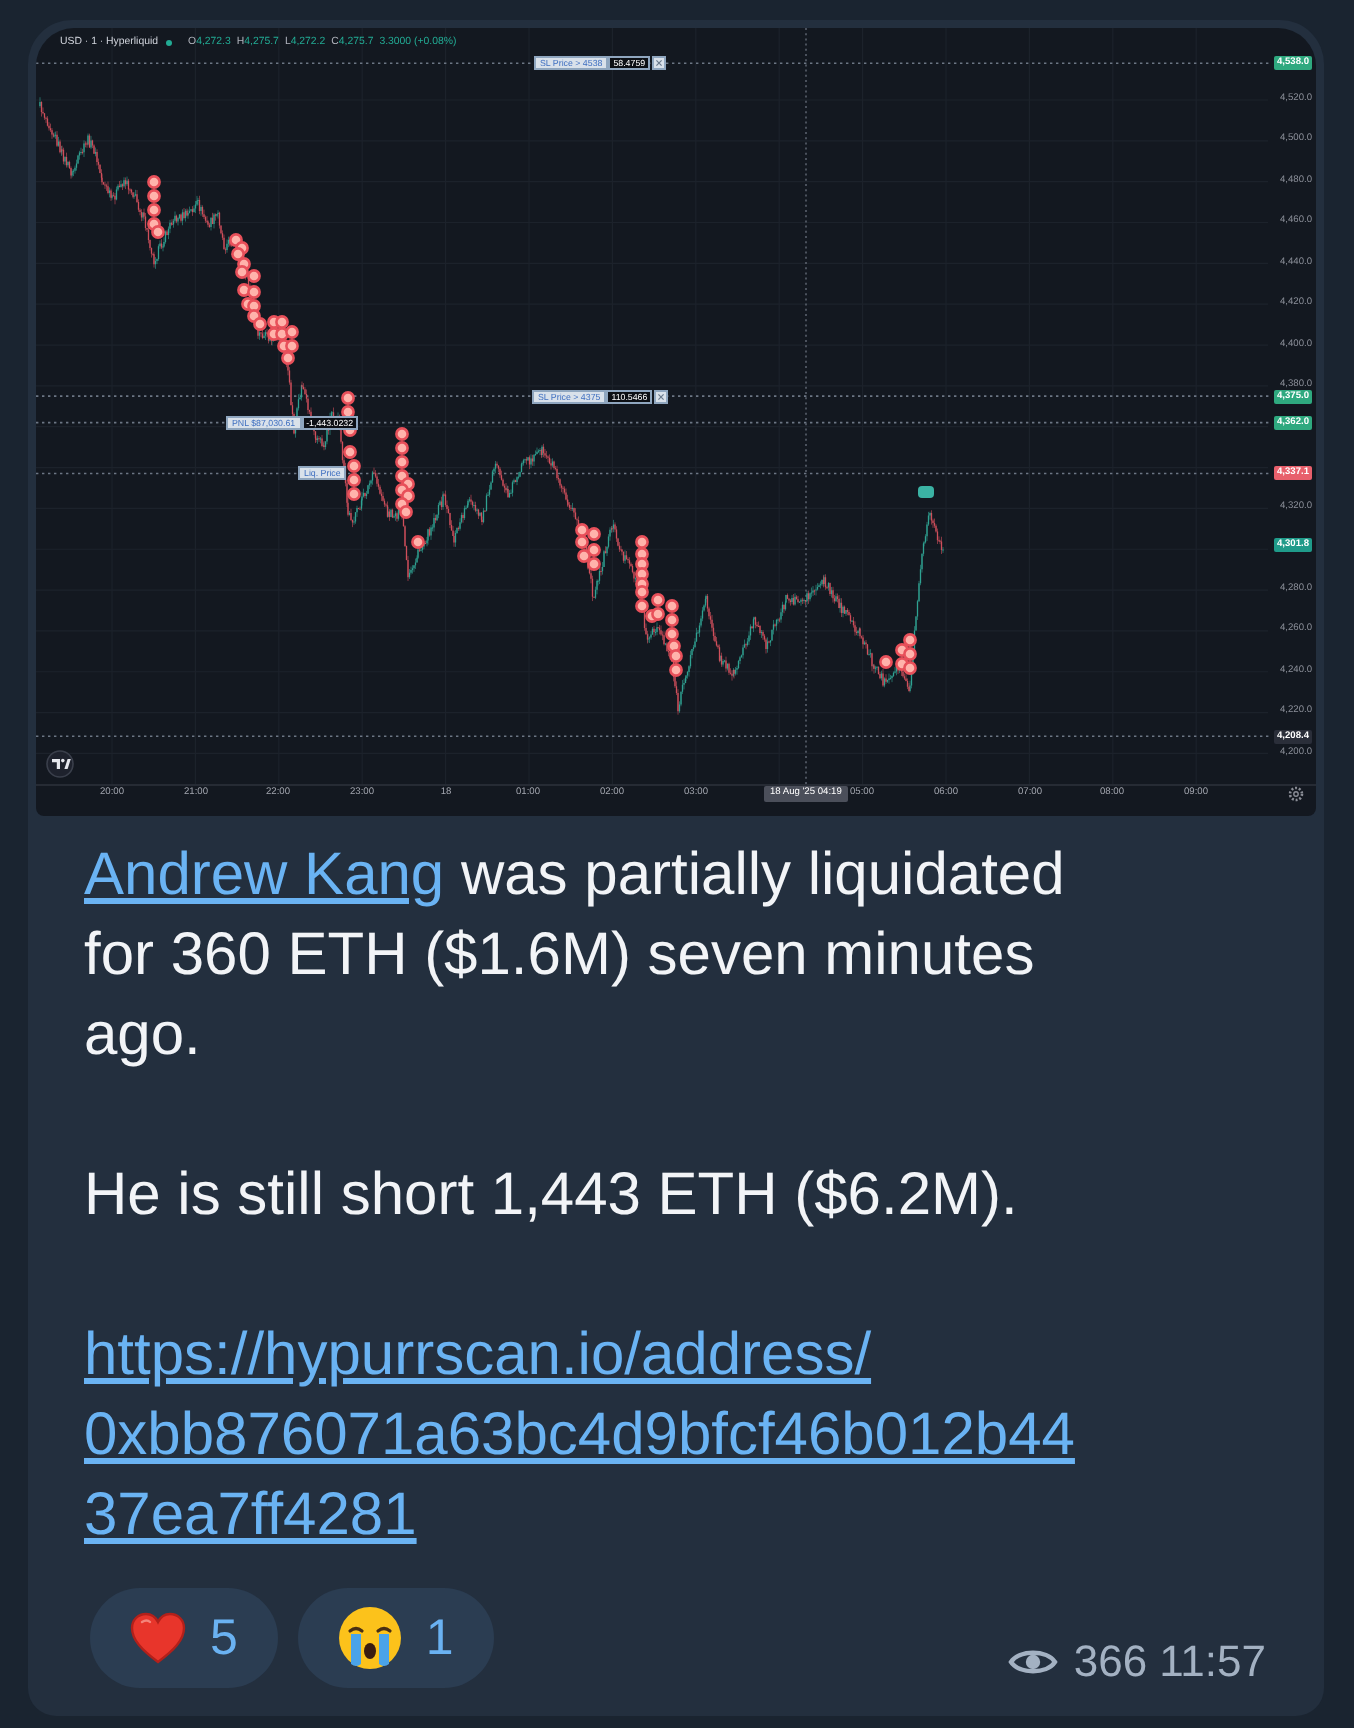 The image size is (1354, 1728). What do you see at coordinates (1032, 1662) in the screenshot?
I see `eye-icon` at bounding box center [1032, 1662].